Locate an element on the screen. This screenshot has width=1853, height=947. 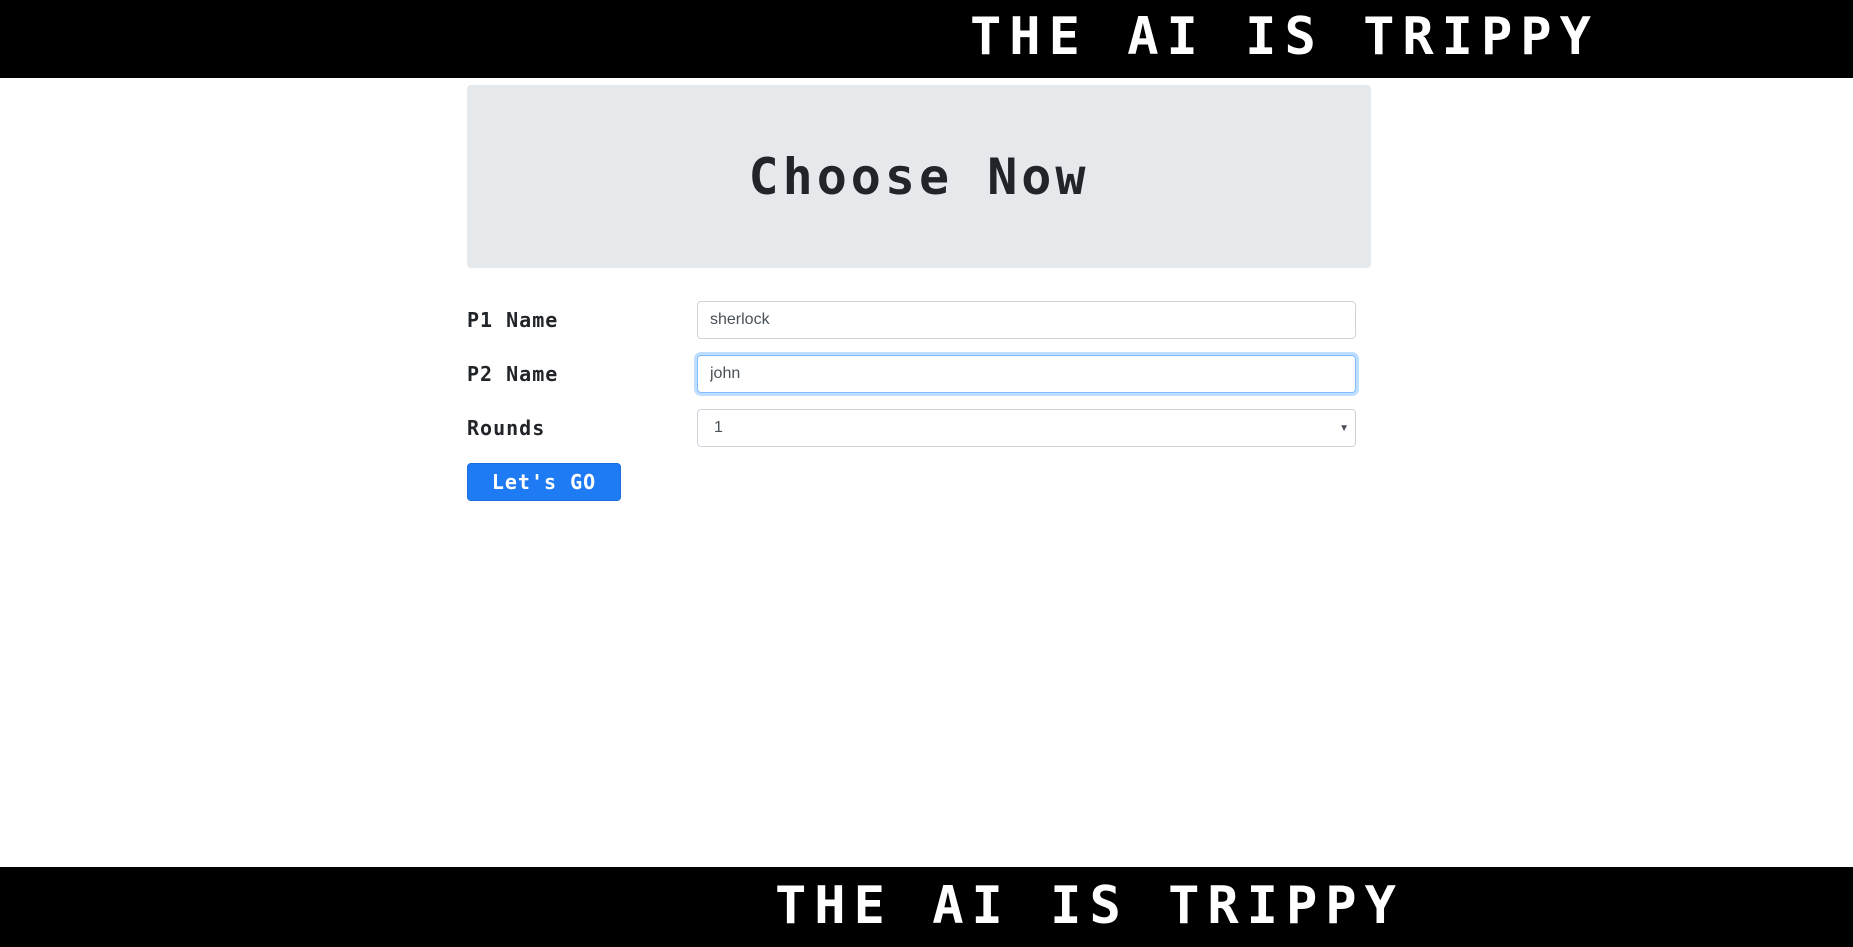
page-title: Choose Now is located at coordinates (919, 176).